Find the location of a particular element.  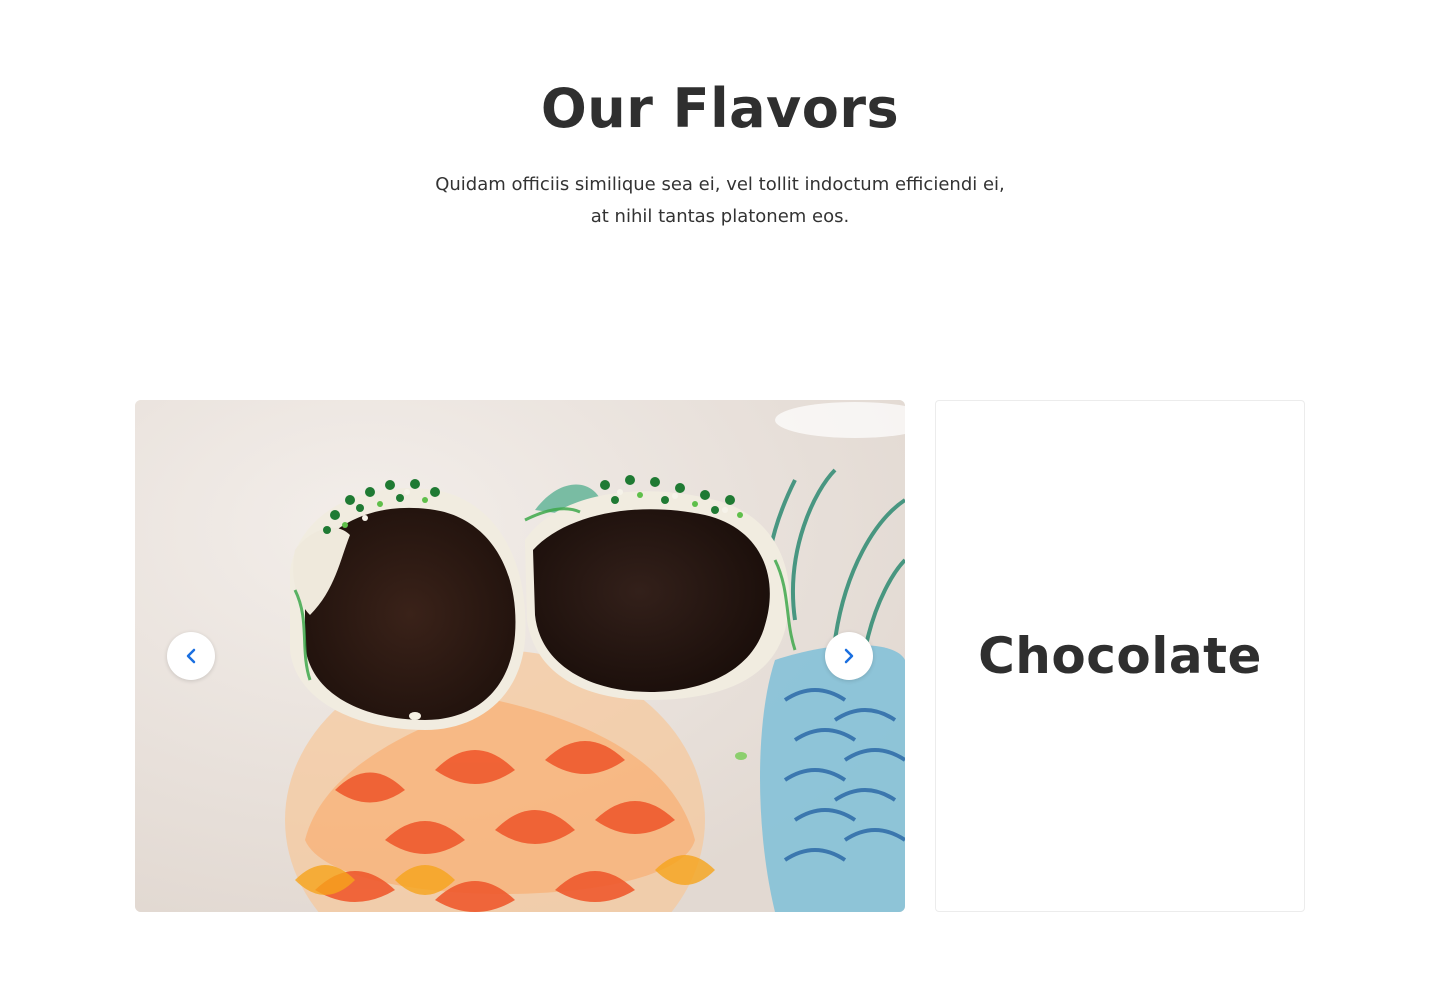

chevron-right-icon is located at coordinates (849, 656).